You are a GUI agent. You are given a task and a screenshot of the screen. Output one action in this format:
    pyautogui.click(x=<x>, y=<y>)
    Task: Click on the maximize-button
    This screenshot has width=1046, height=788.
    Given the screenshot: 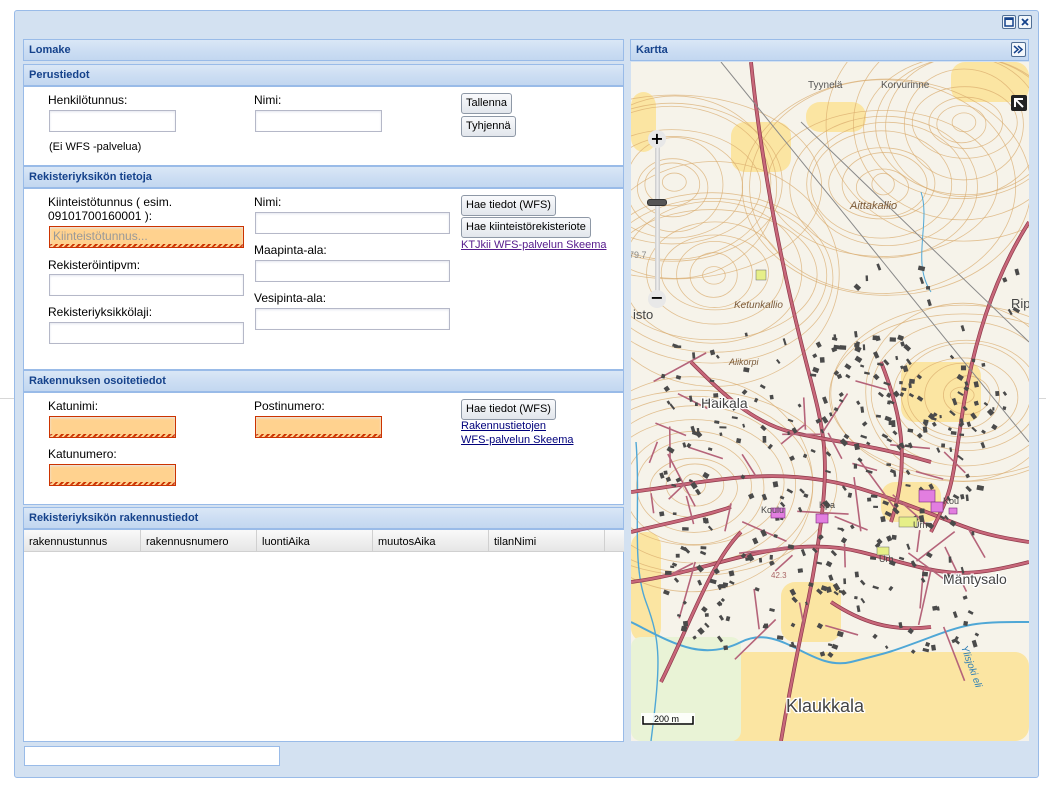 What is the action you would take?
    pyautogui.click(x=1009, y=22)
    